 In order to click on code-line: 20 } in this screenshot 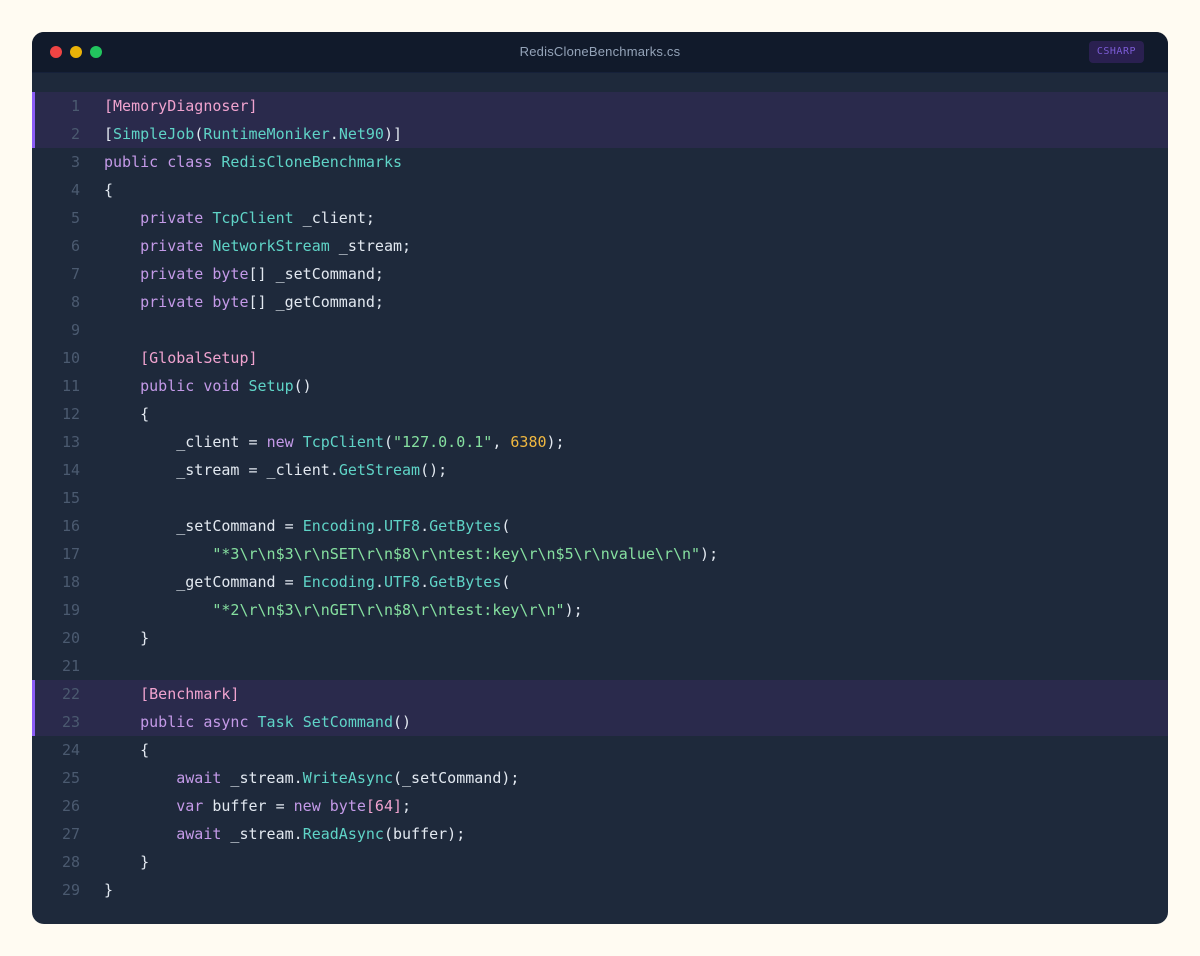, I will do `click(600, 638)`.